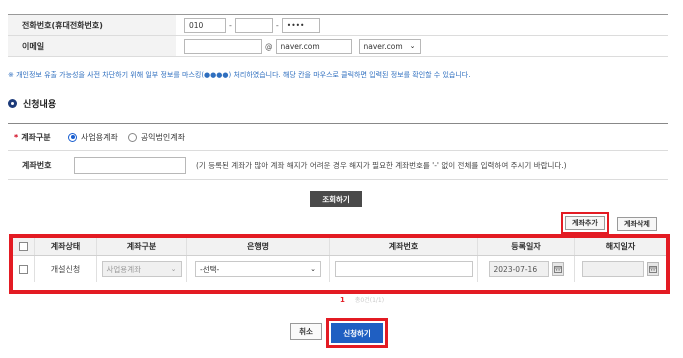 This screenshot has width=683, height=358. What do you see at coordinates (132, 137) in the screenshot?
I see `radio-public-account` at bounding box center [132, 137].